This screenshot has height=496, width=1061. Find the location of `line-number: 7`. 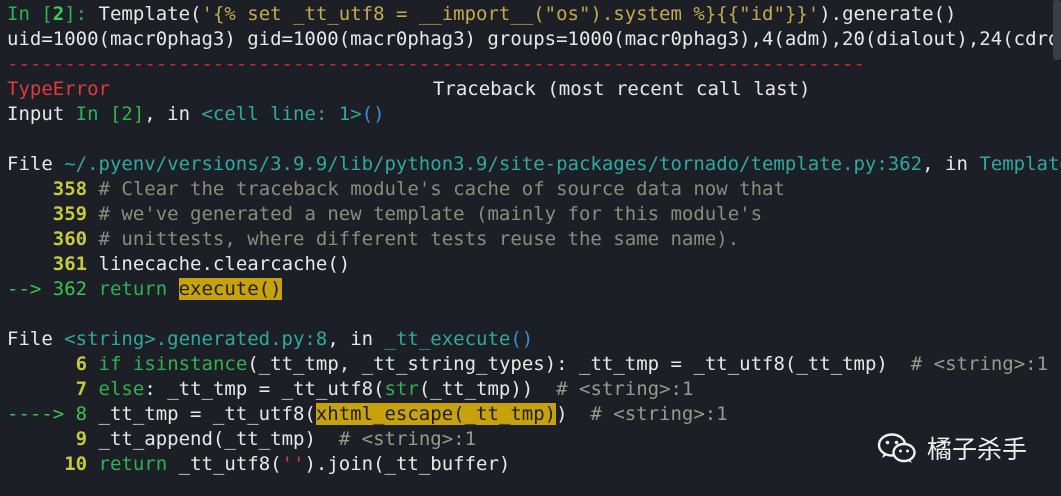

line-number: 7 is located at coordinates (81, 389).